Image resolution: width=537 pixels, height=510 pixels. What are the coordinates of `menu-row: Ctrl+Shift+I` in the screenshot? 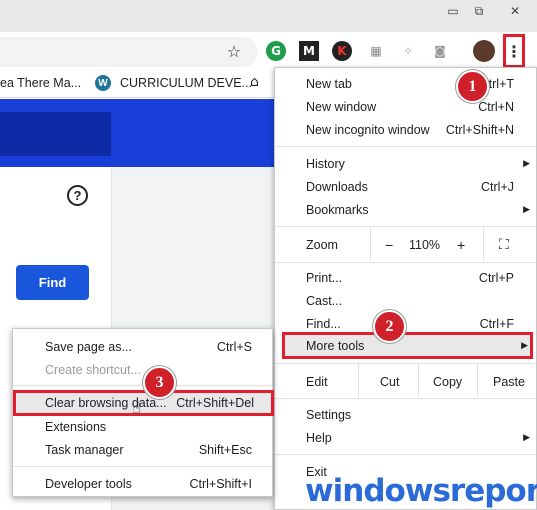 It's located at (142, 483).